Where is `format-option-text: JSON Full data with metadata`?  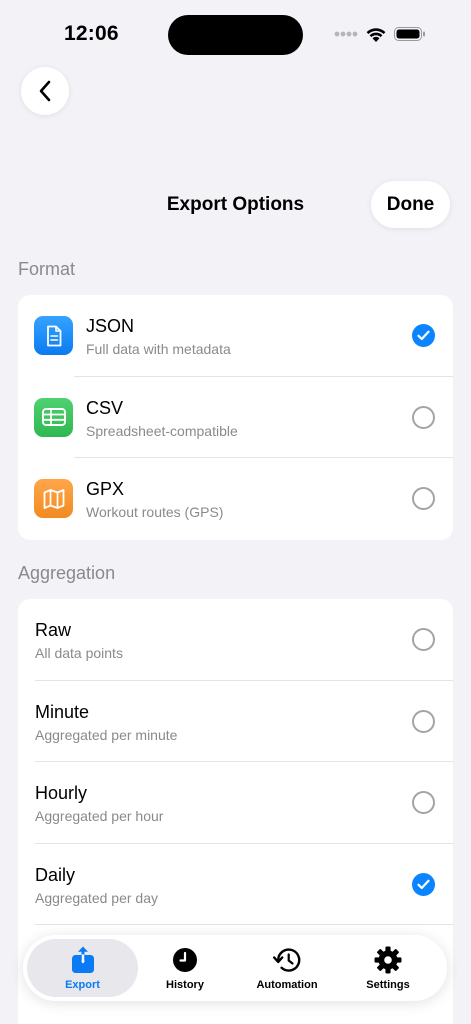 format-option-text: JSON Full data with metadata is located at coordinates (158, 336).